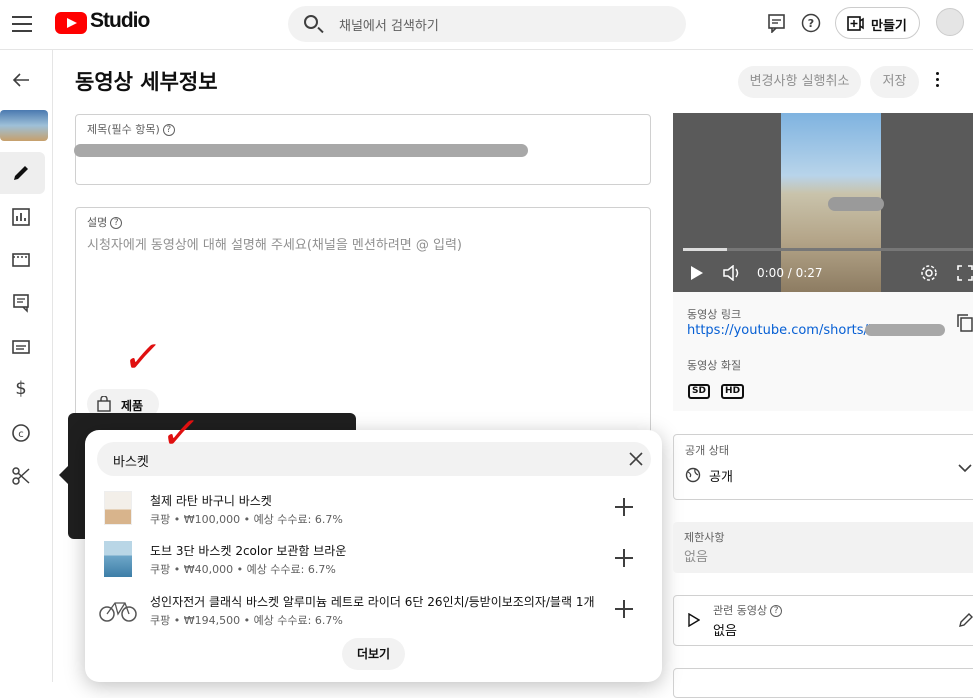 This screenshot has width=973, height=698. Describe the element at coordinates (699, 391) in the screenshot. I see `sd-badge: SD` at that location.